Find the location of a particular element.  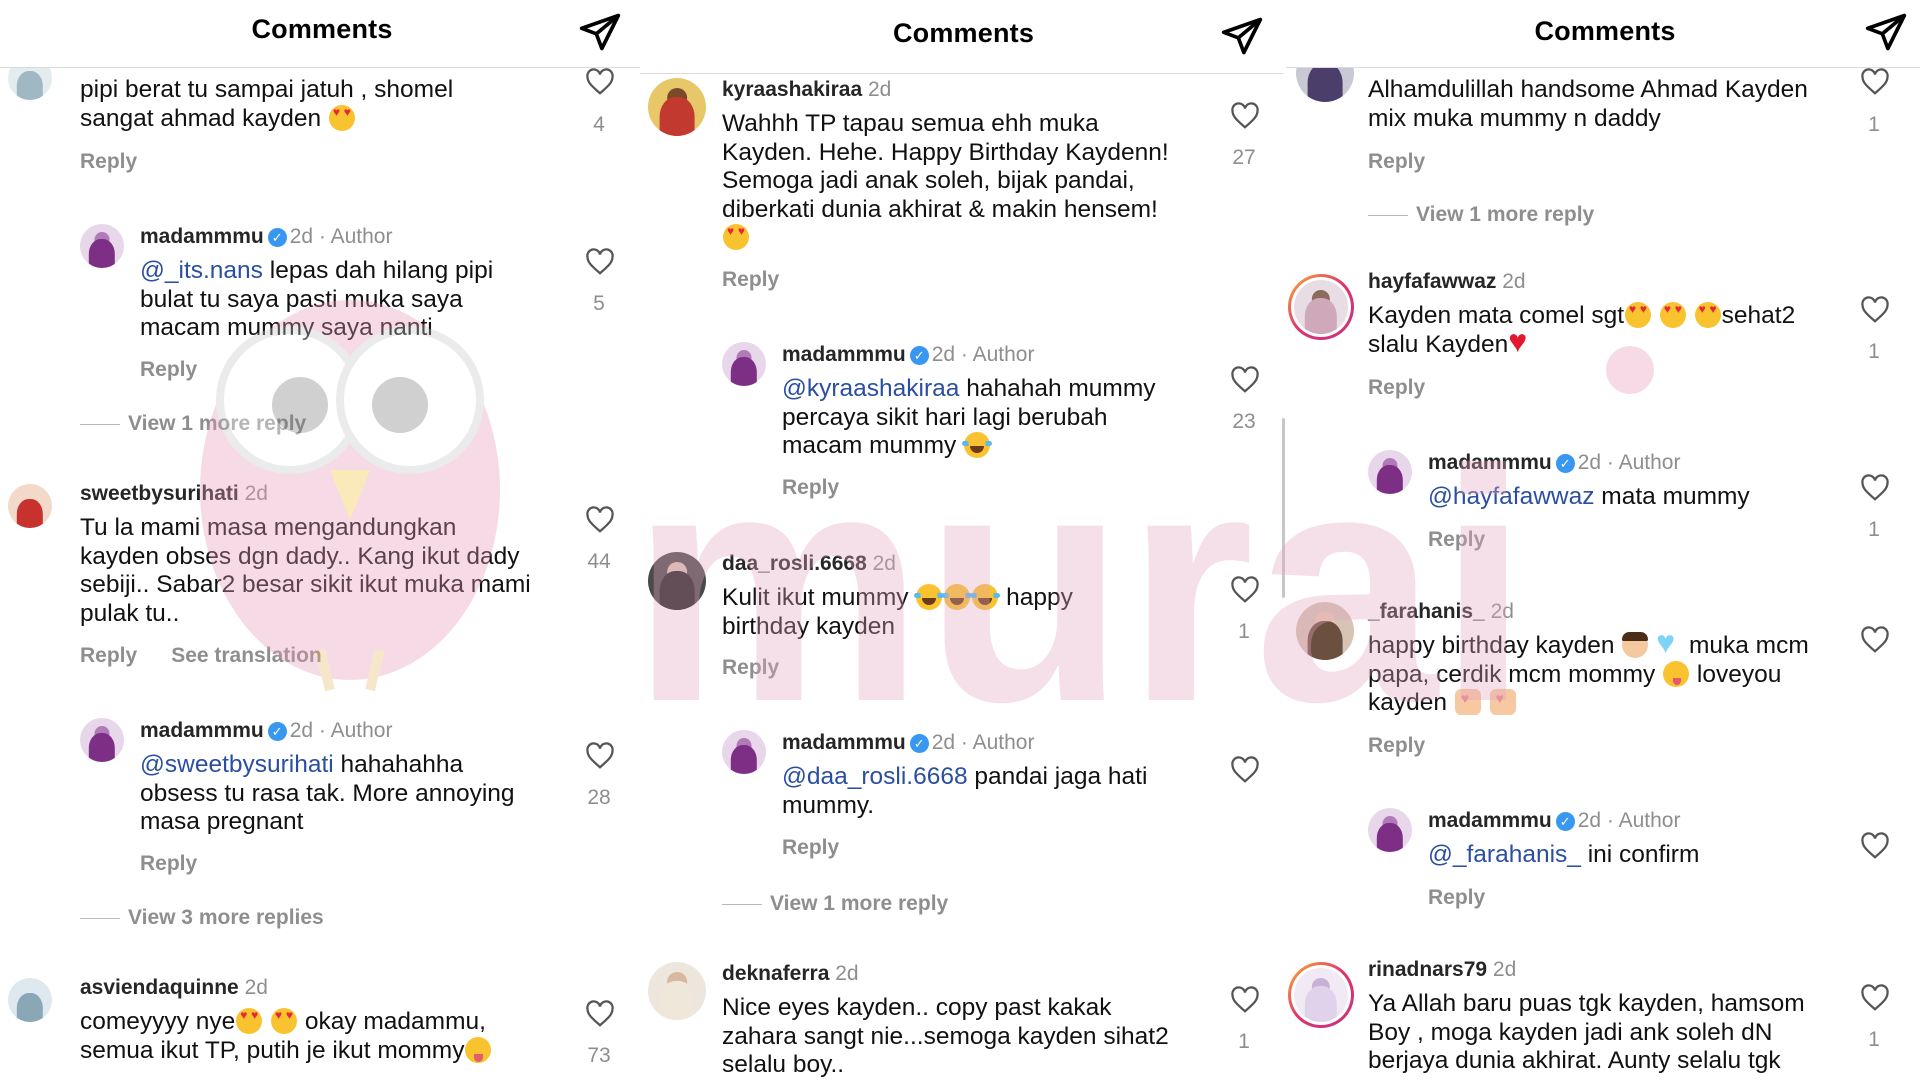

comment-meta: _farahanis_ 2d is located at coordinates (1441, 612).